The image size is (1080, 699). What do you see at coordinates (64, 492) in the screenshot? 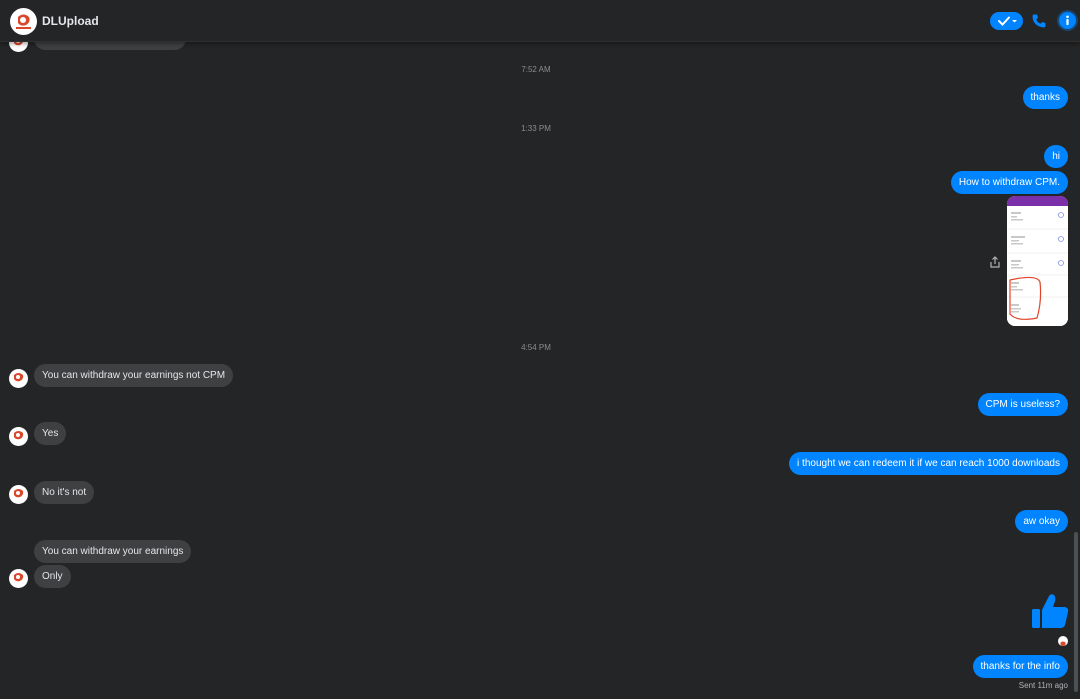
I see `message-bubble-incoming: No it's not` at bounding box center [64, 492].